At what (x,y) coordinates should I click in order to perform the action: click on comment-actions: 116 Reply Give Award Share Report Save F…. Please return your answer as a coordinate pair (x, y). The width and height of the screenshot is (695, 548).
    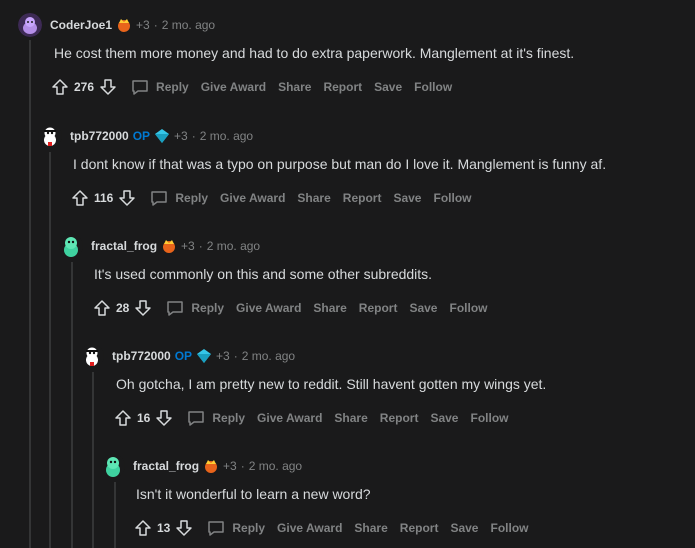
    Looking at the image, I should click on (270, 198).